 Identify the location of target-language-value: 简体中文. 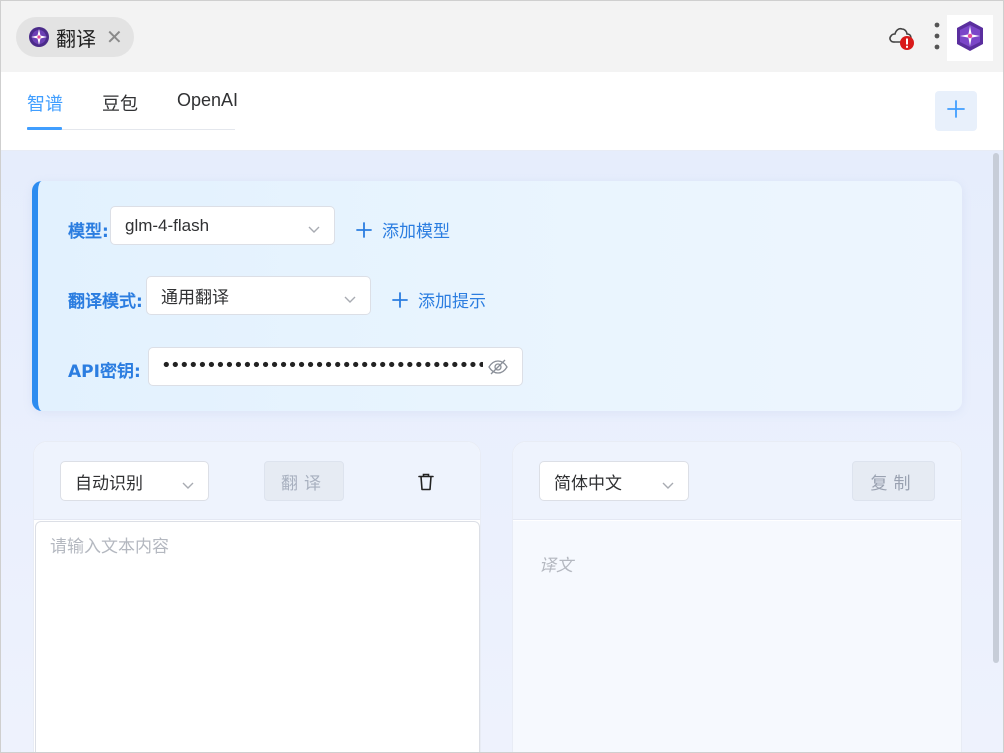
(588, 483).